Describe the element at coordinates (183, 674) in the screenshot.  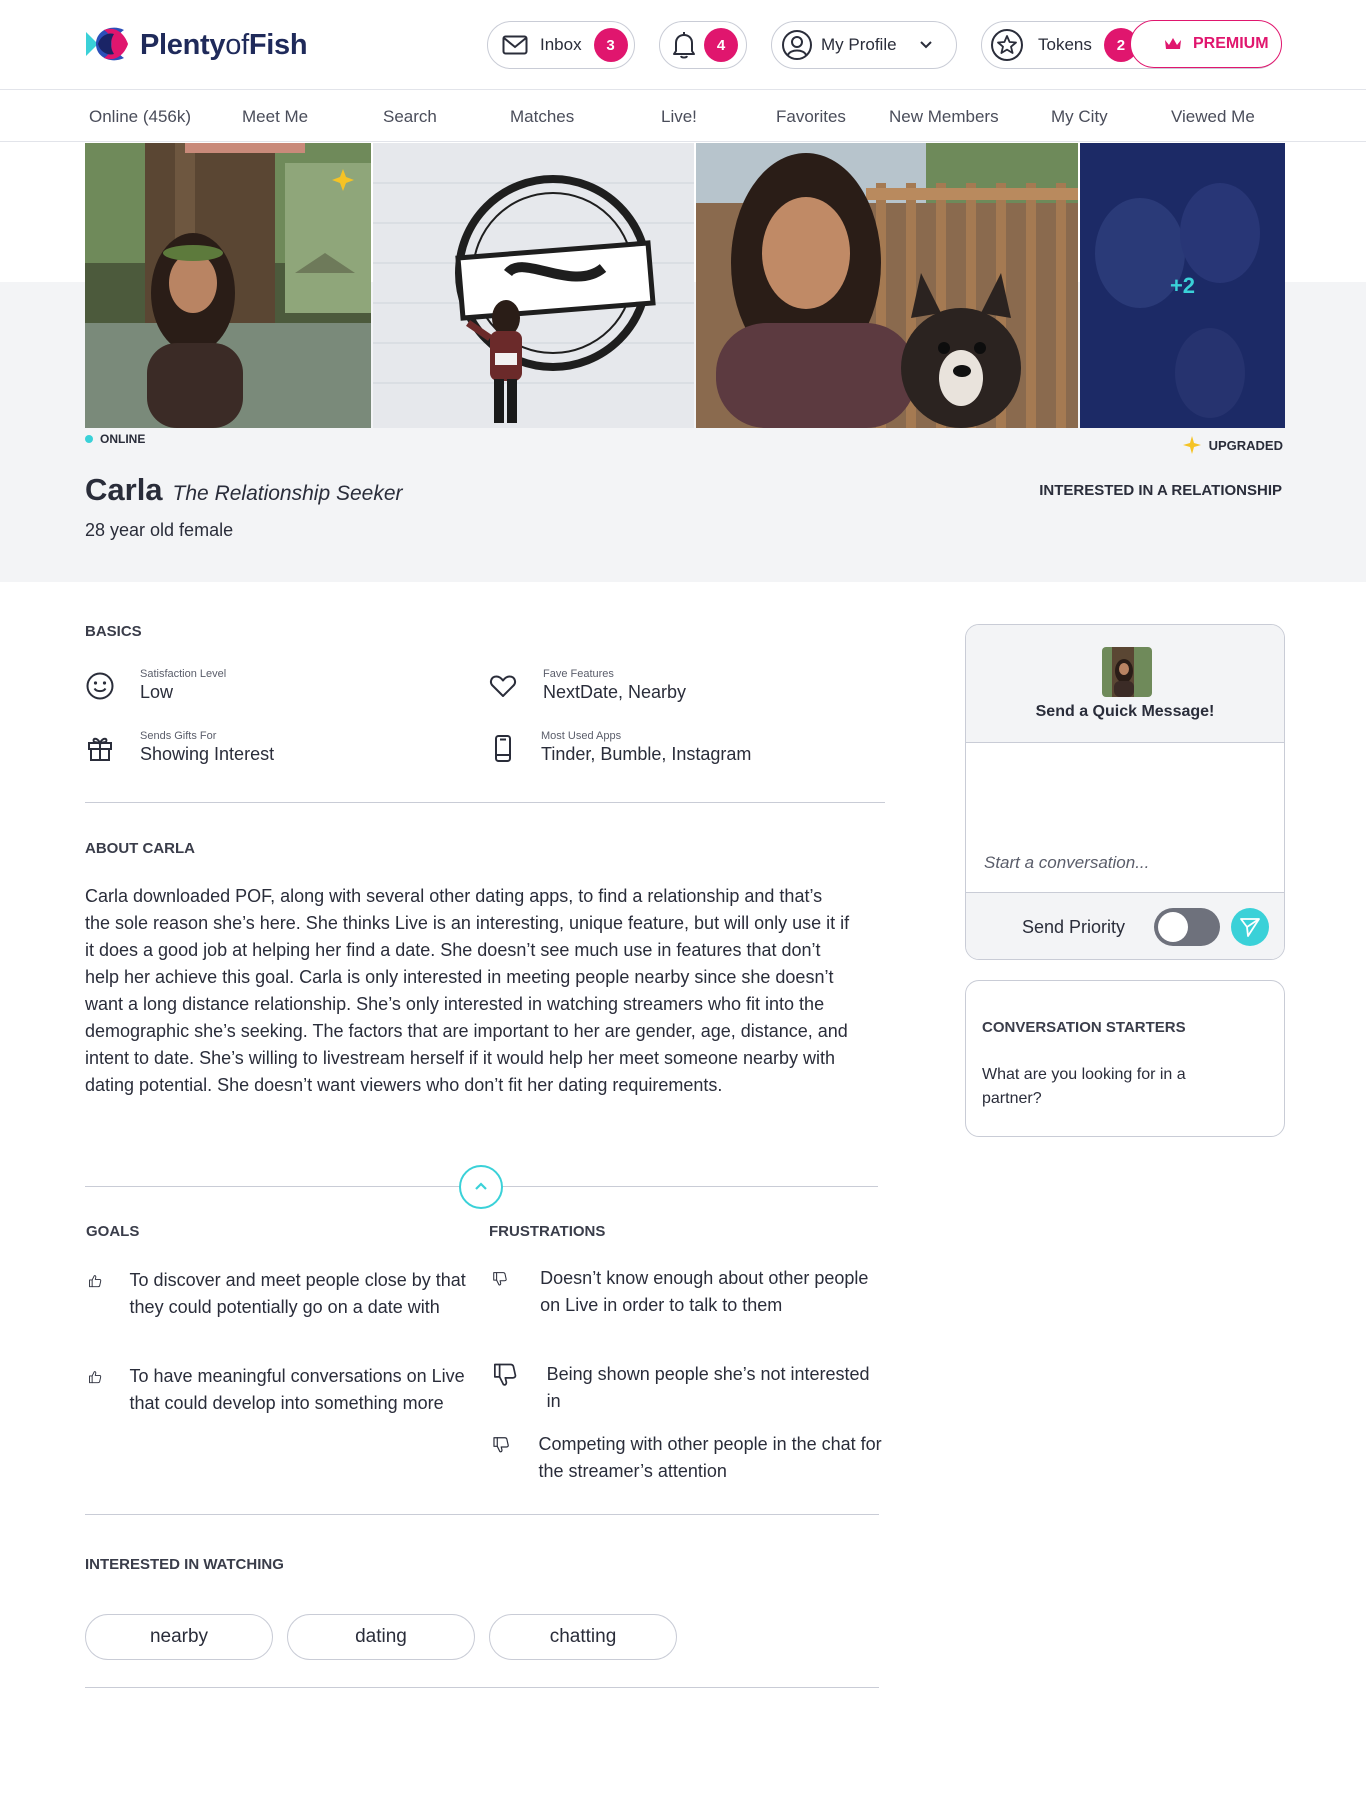
I see `basic-satisfaction-label: Satisfaction Level` at that location.